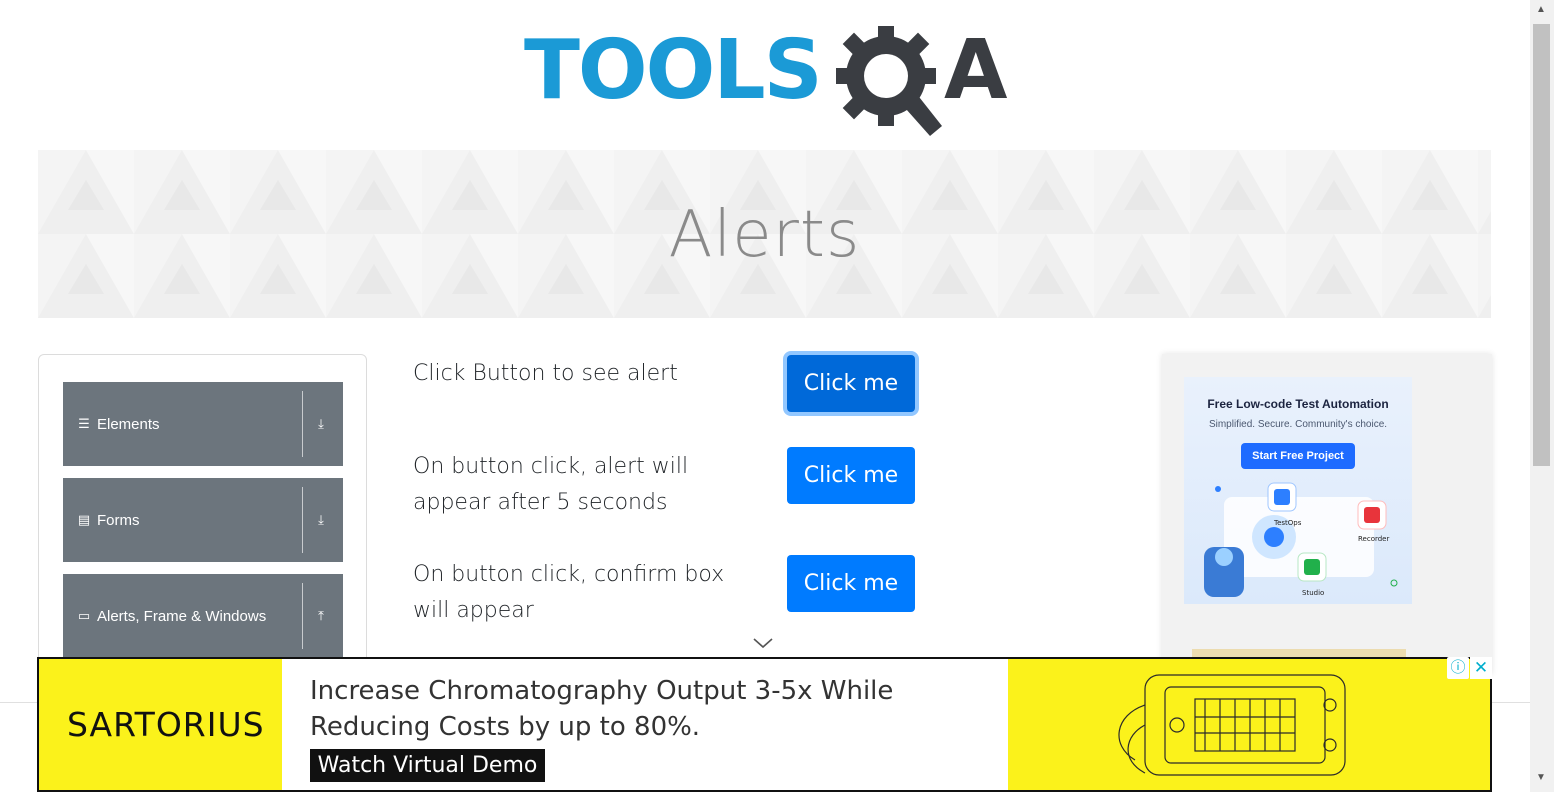  What do you see at coordinates (84, 423) in the screenshot?
I see `hamburger-icon: ☰` at bounding box center [84, 423].